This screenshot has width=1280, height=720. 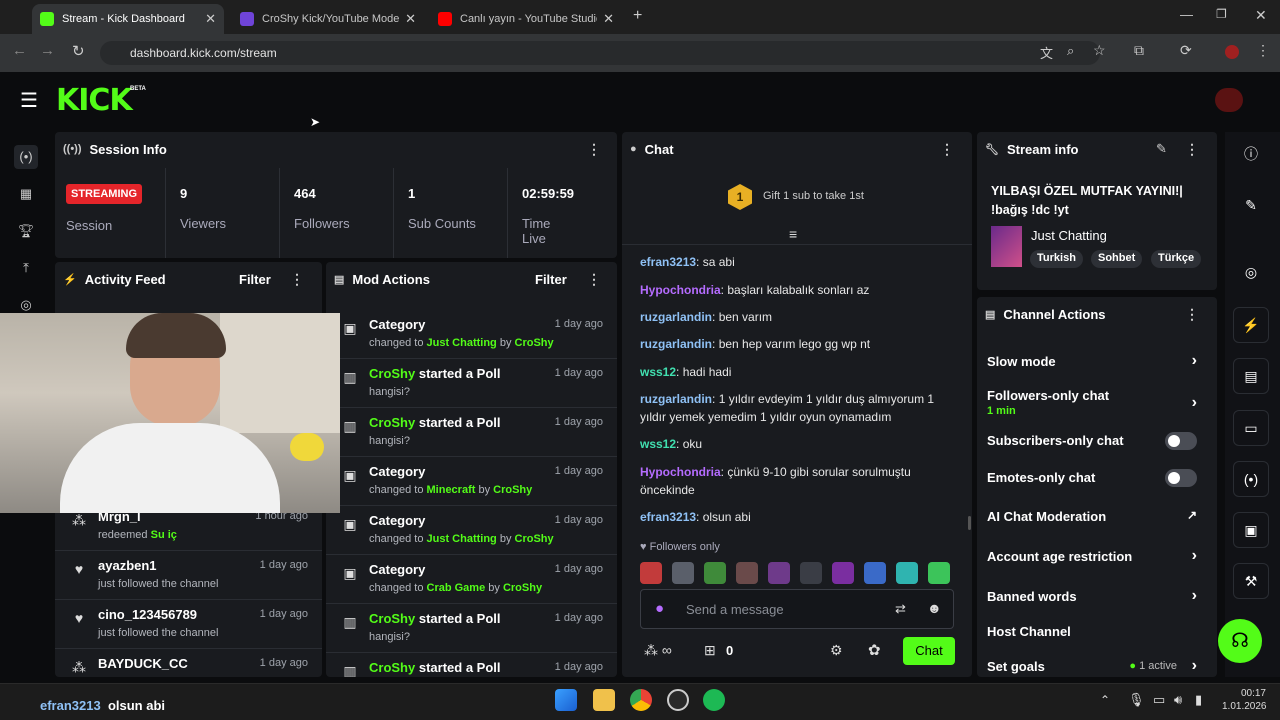 I want to click on reload-icon: ↻, so click(x=78, y=51).